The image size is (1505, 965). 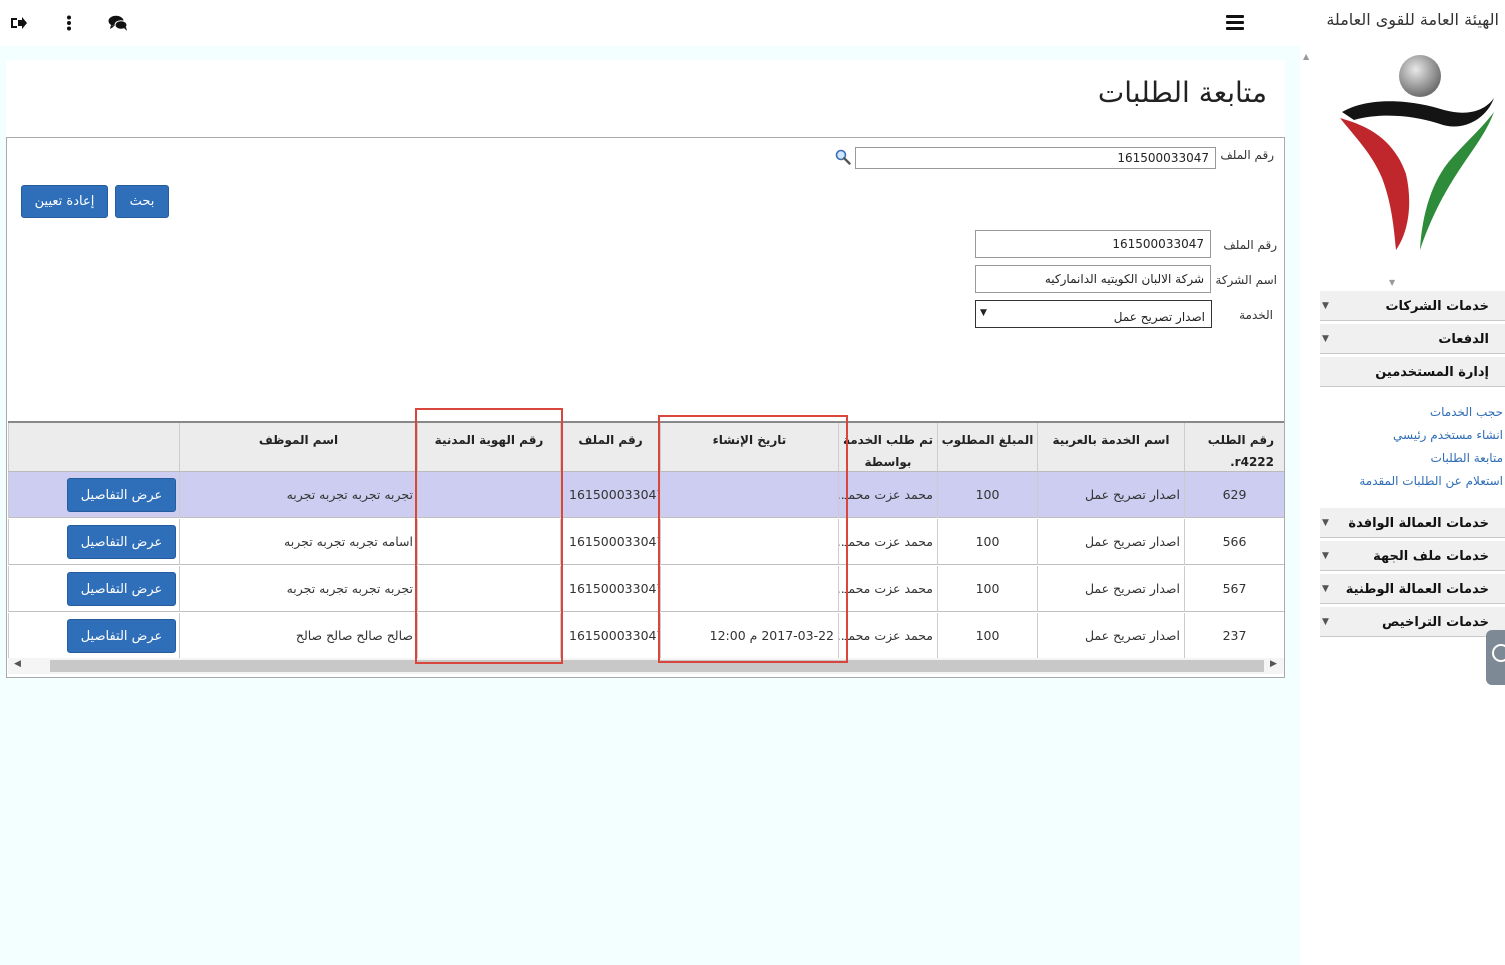 What do you see at coordinates (1240, 440) in the screenshot?
I see `col-request-no-label: رقم الطلب` at bounding box center [1240, 440].